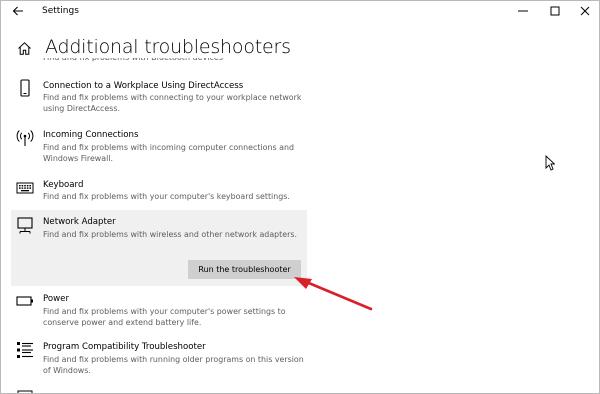  What do you see at coordinates (25, 188) in the screenshot?
I see `keyboard-icon` at bounding box center [25, 188].